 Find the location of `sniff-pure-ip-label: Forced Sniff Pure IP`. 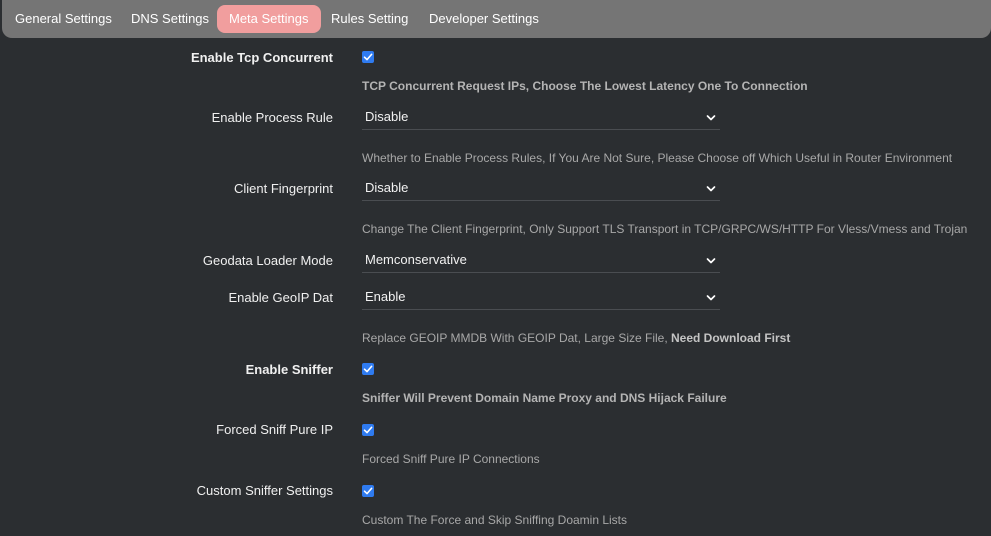

sniff-pure-ip-label: Forced Sniff Pure IP is located at coordinates (274, 429).